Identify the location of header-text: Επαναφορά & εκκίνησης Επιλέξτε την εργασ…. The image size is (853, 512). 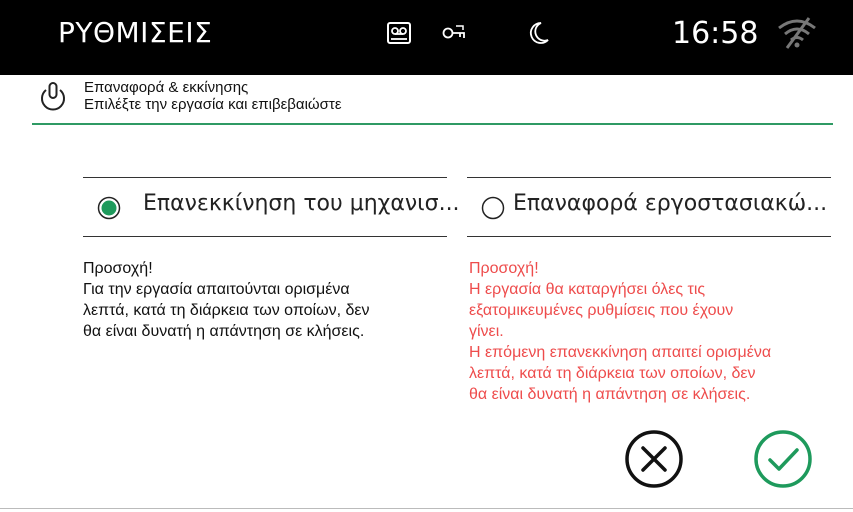
(213, 96).